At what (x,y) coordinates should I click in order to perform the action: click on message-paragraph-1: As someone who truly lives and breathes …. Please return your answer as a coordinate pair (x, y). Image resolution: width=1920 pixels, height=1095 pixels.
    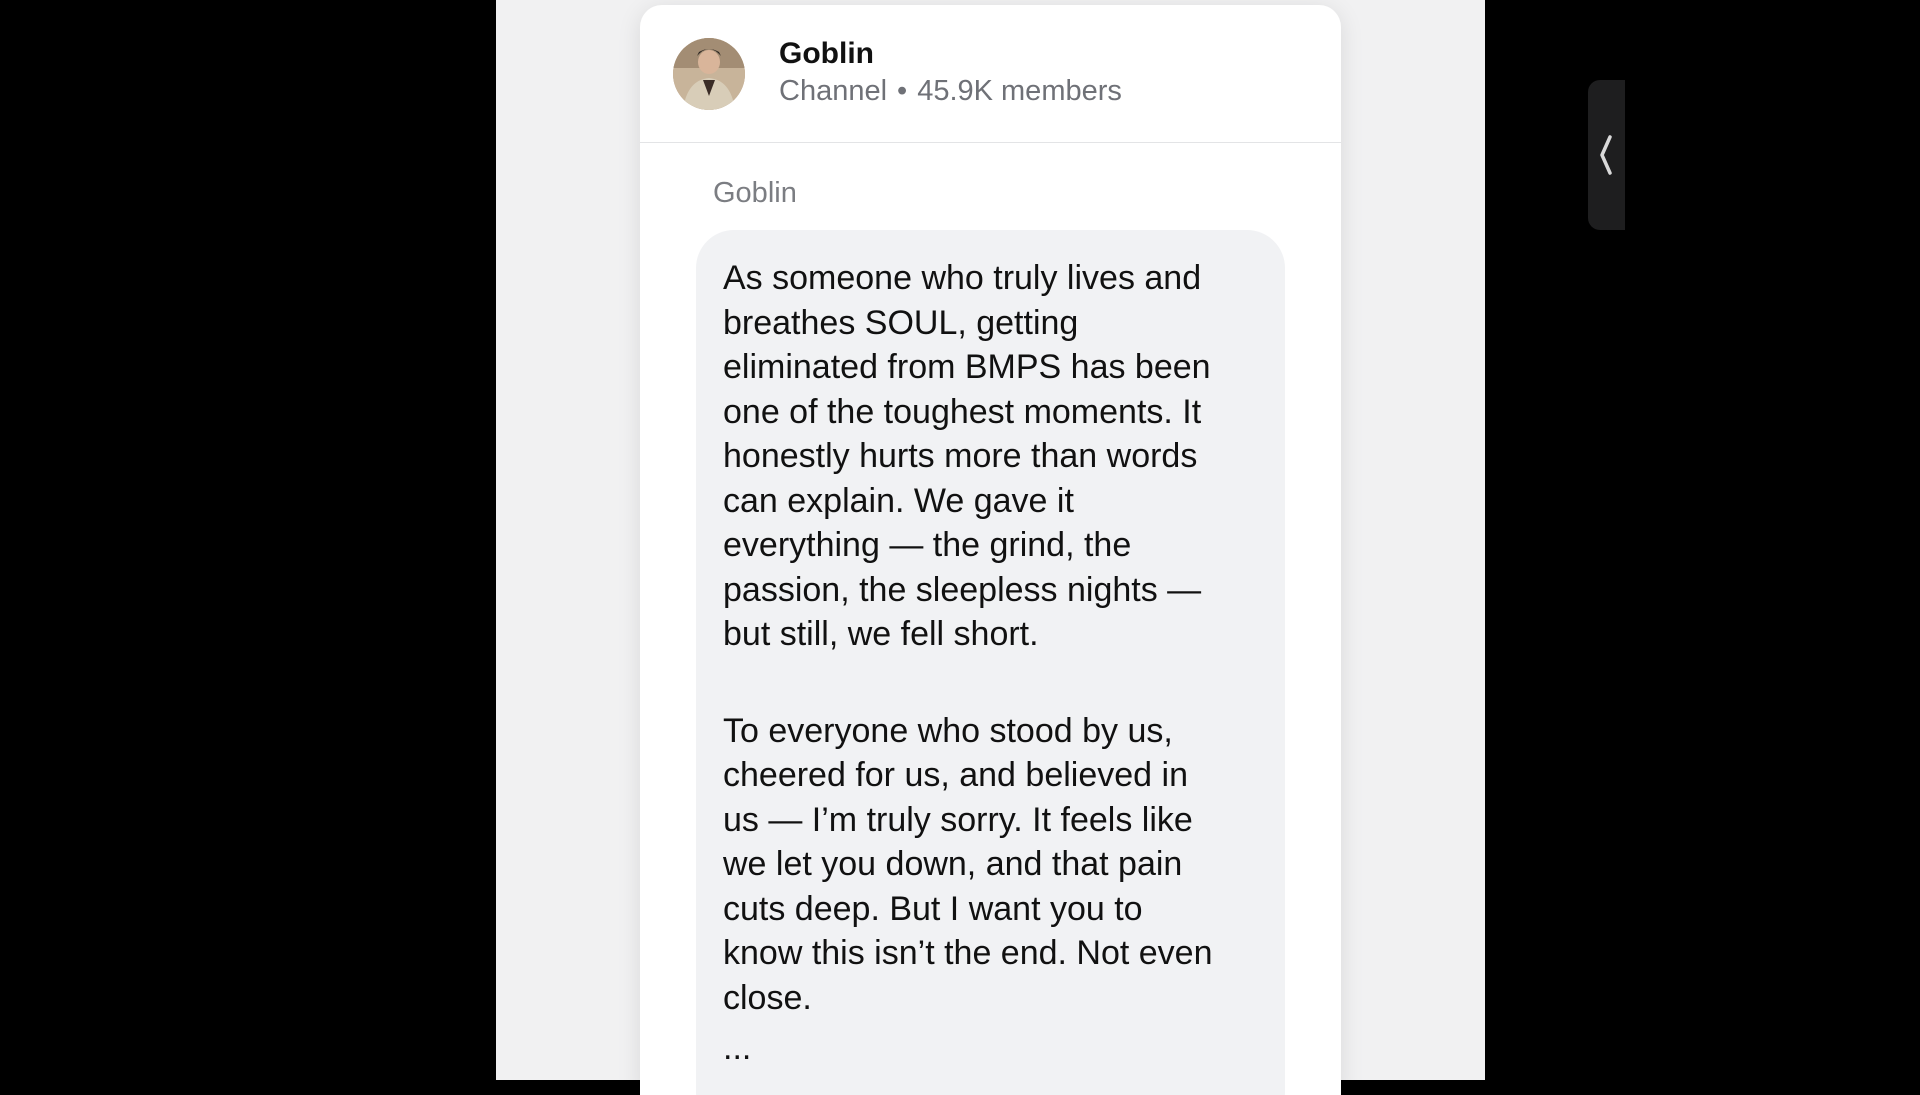
    Looking at the image, I should click on (967, 456).